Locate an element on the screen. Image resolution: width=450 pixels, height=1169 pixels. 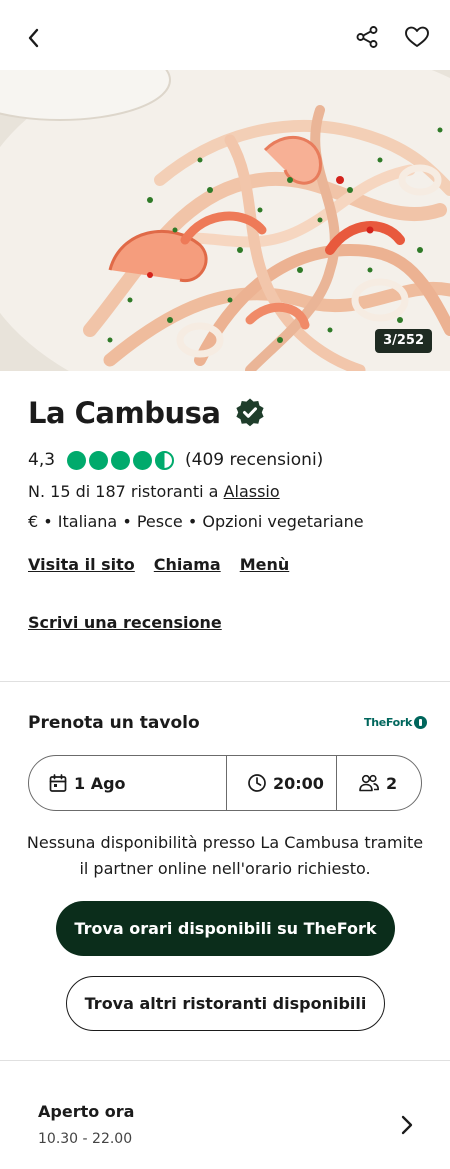
reservation-picker: 1 Ago 20:00 2 is located at coordinates (225, 783).